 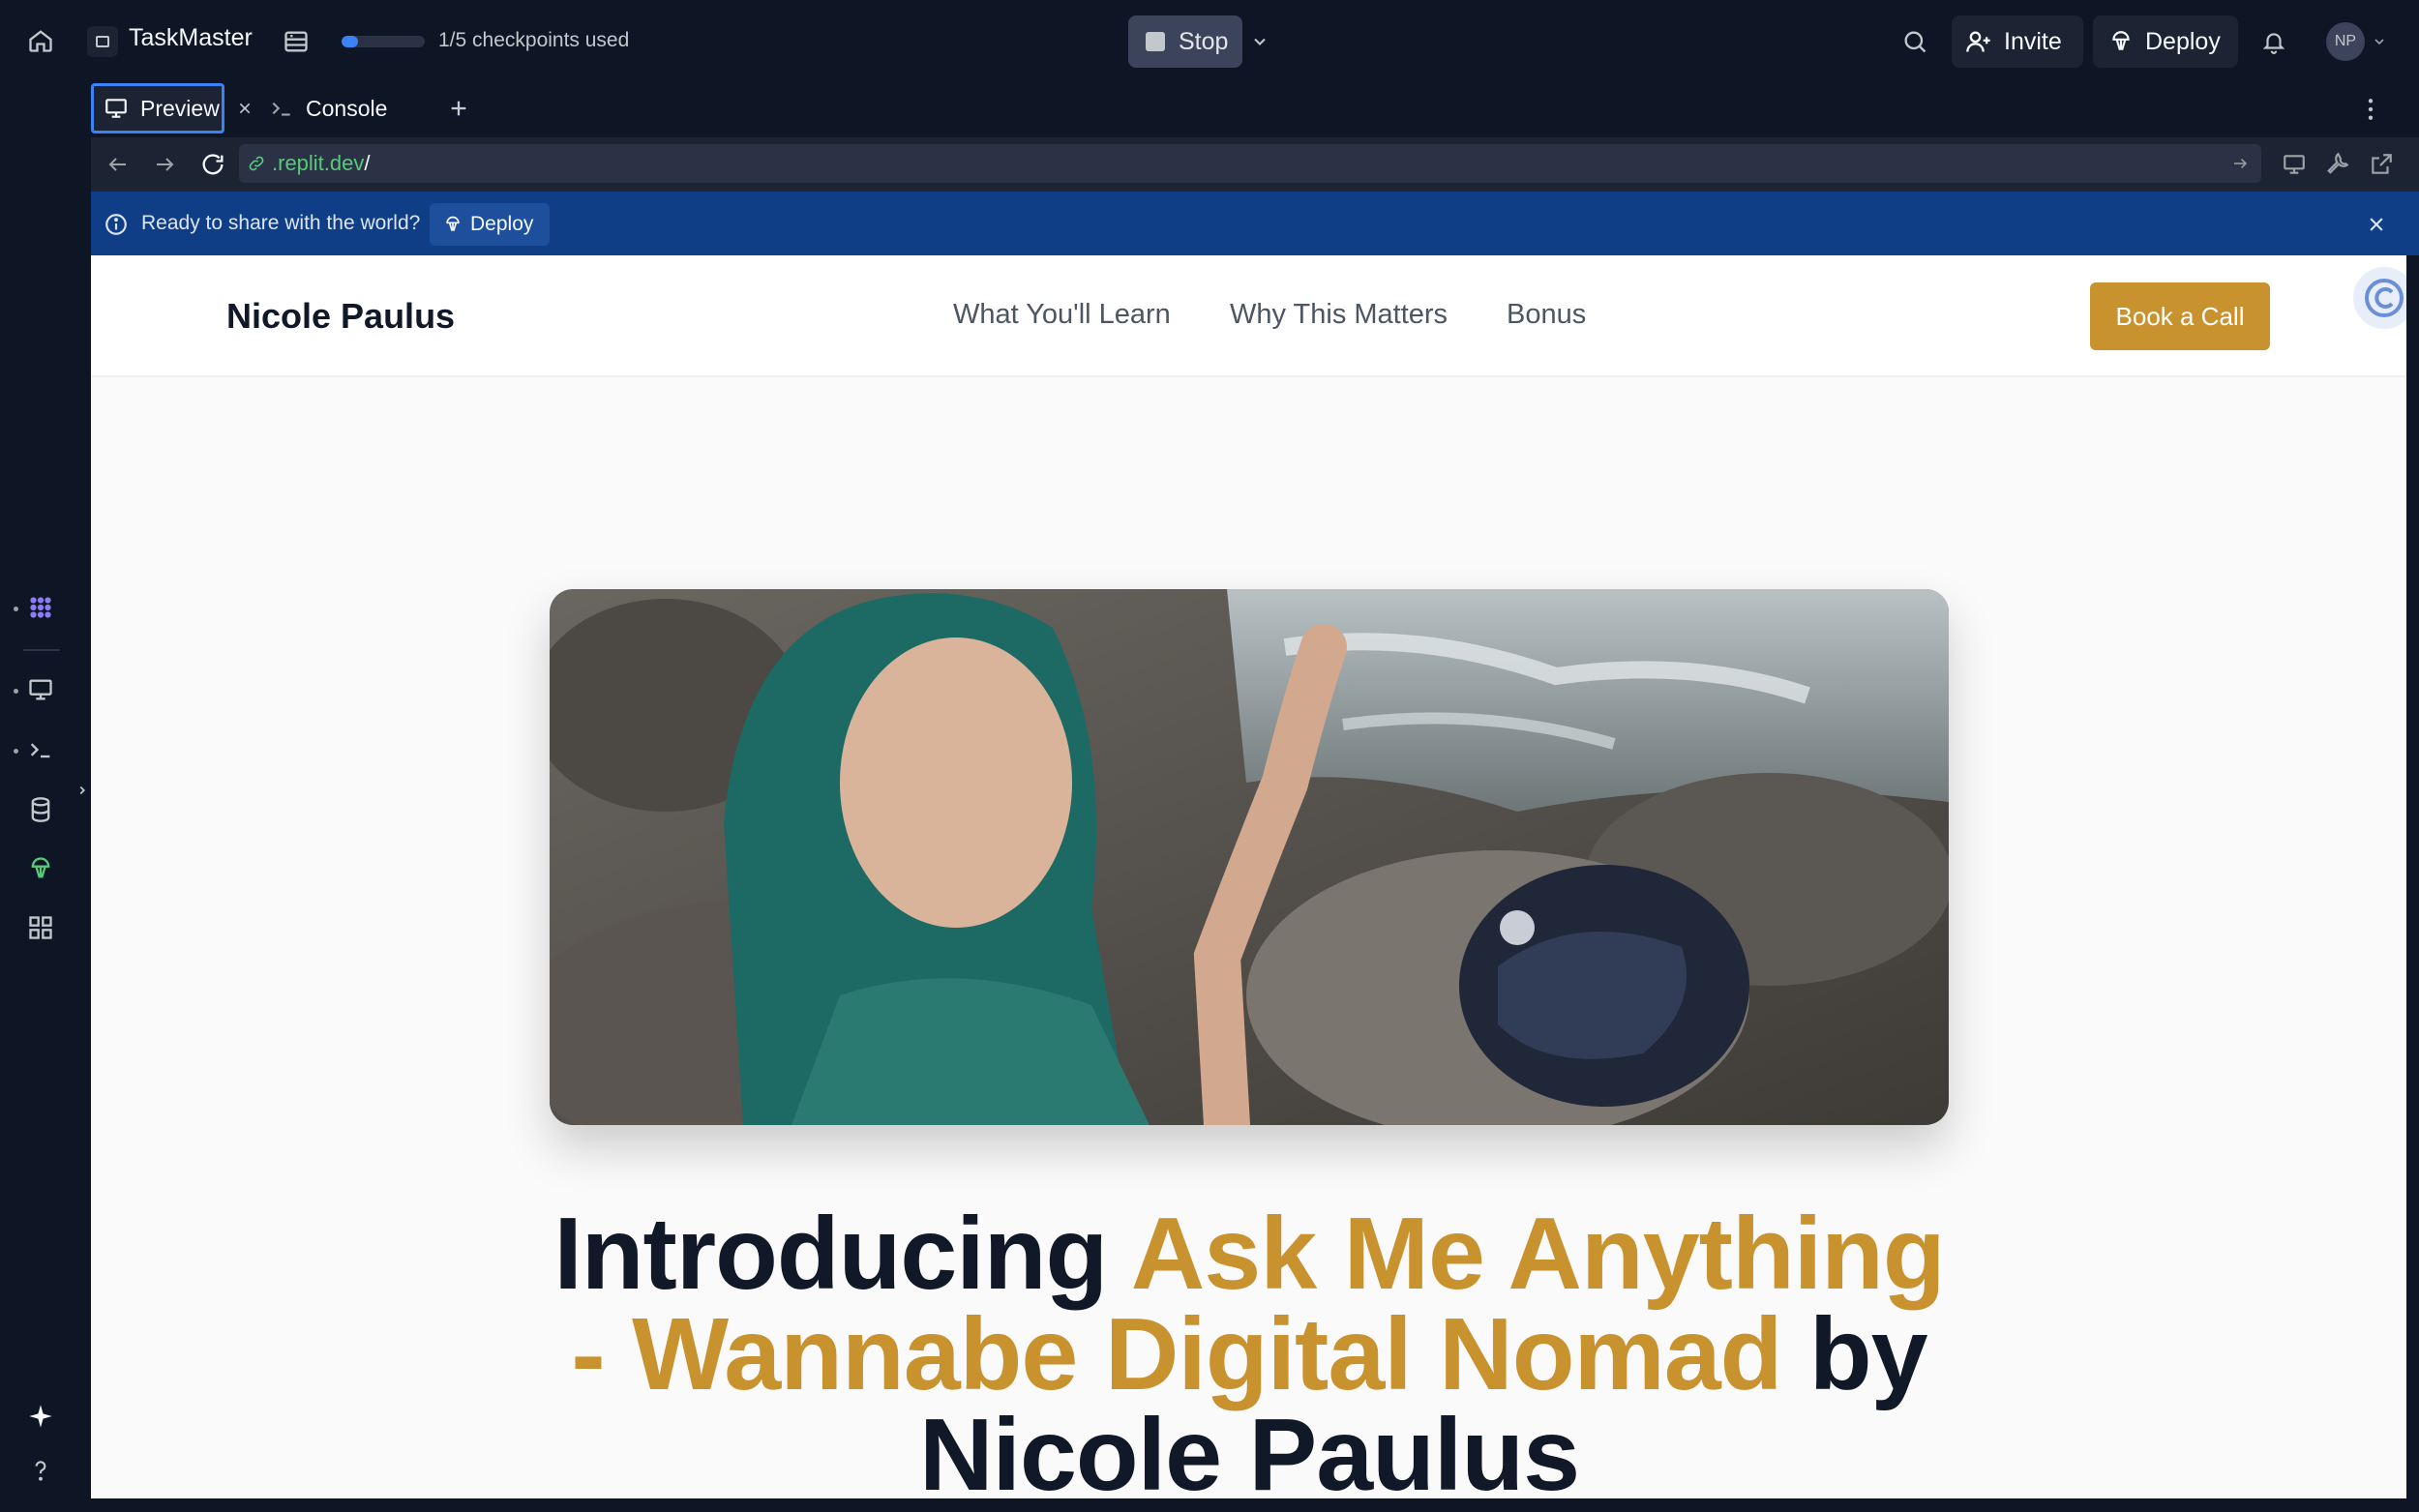 What do you see at coordinates (1547, 315) in the screenshot?
I see `nav-link-bonus: Bonus` at bounding box center [1547, 315].